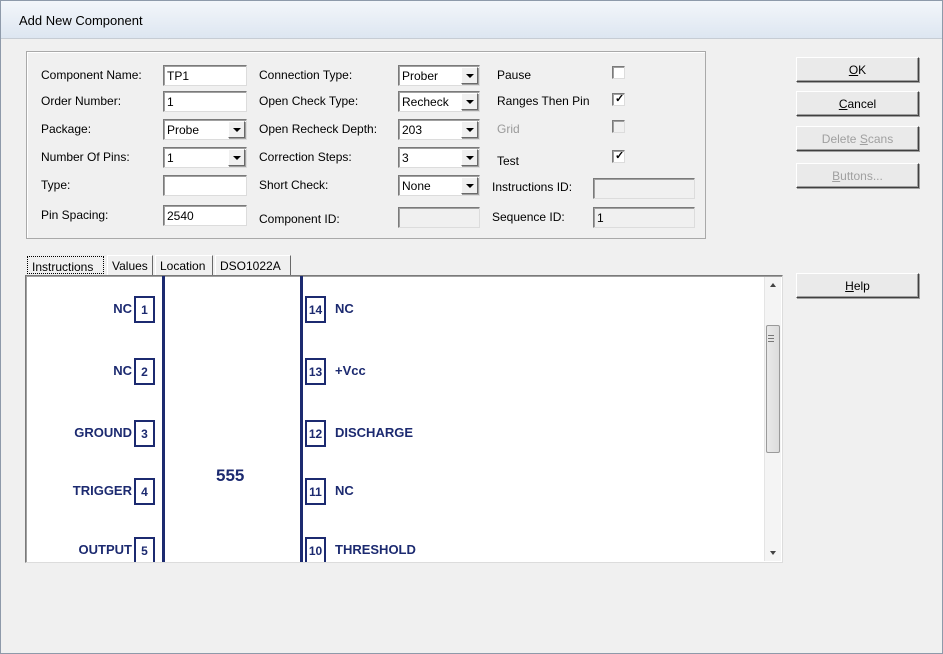 The width and height of the screenshot is (943, 654). What do you see at coordinates (103, 432) in the screenshot?
I see `pin-name-left-3: GROUND` at bounding box center [103, 432].